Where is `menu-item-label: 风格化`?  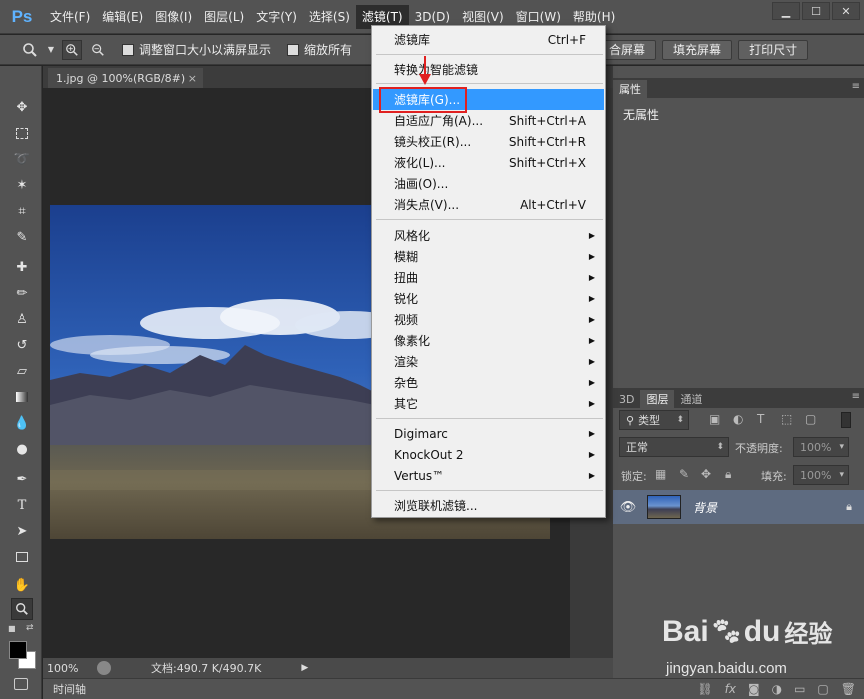
menu-item-label: 风格化 is located at coordinates (412, 236).